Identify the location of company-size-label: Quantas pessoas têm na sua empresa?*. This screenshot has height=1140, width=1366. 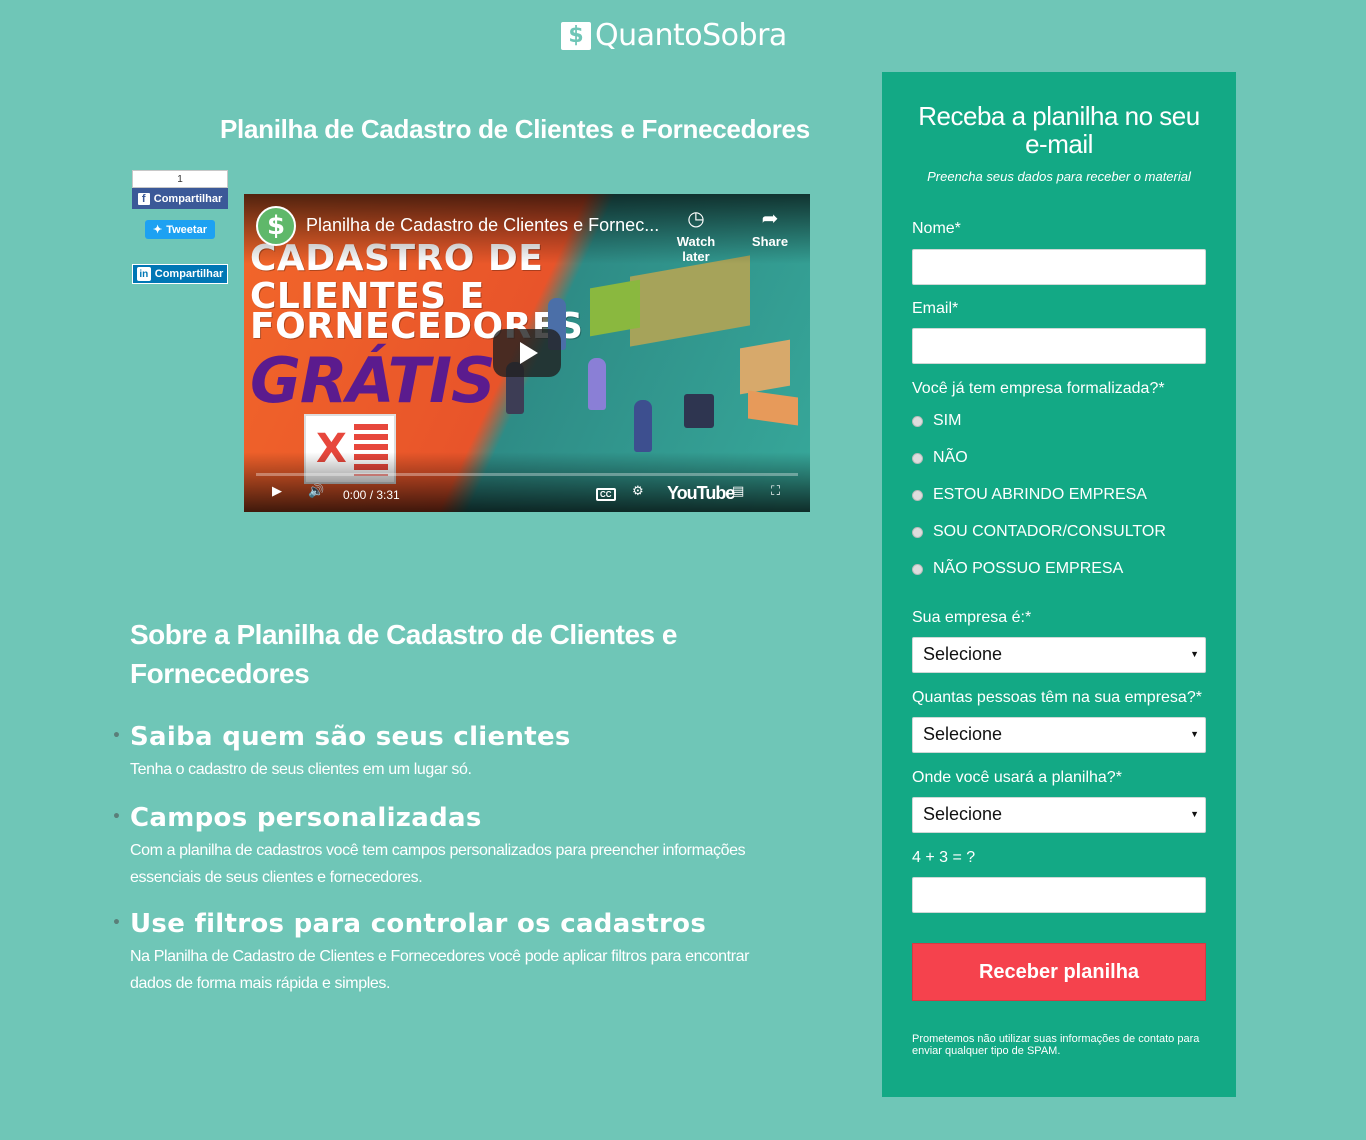
(1057, 697).